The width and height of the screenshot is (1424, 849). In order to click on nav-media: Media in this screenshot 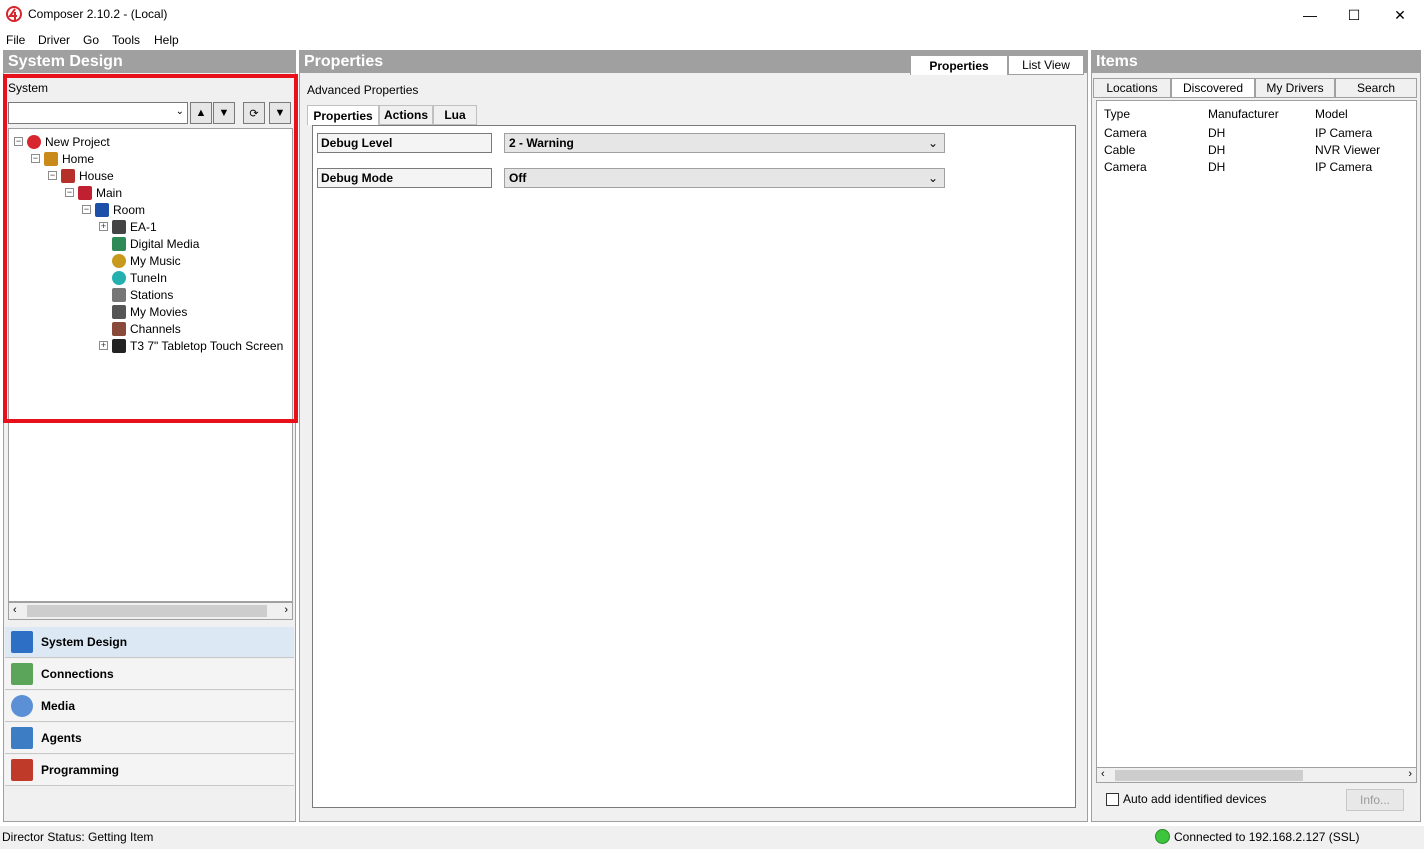, I will do `click(149, 706)`.